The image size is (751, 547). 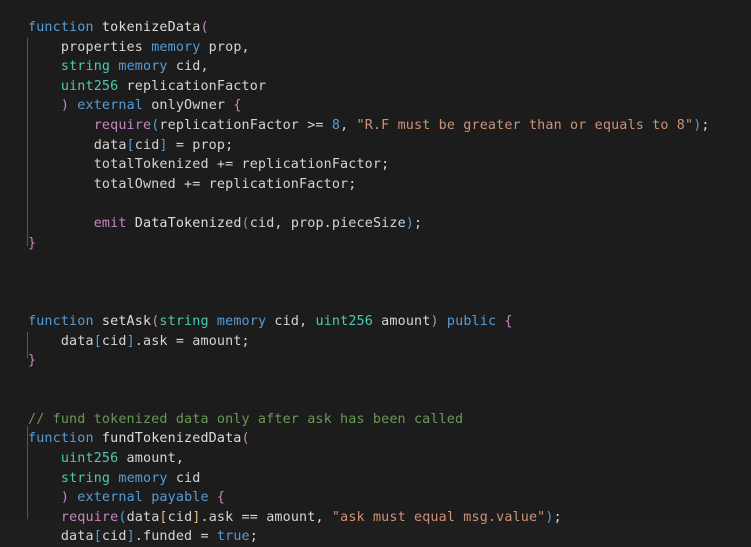 What do you see at coordinates (90, 47) in the screenshot?
I see `token-identifier: properties` at bounding box center [90, 47].